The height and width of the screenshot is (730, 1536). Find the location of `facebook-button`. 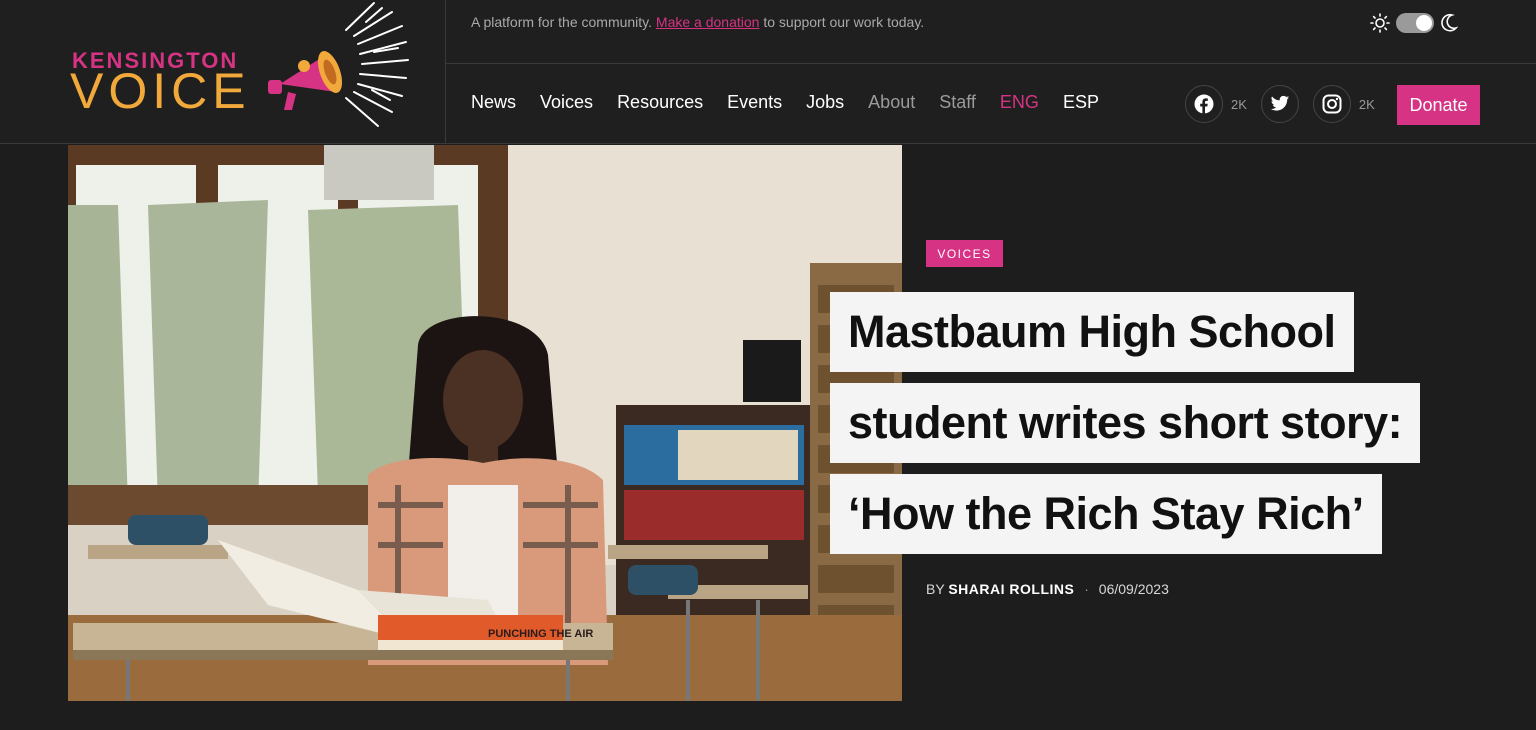

facebook-button is located at coordinates (1204, 104).